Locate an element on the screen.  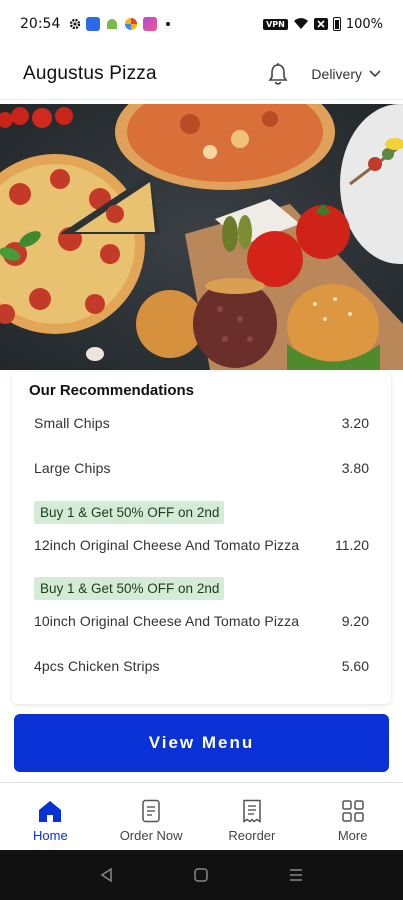
item-price: 9.20 is located at coordinates (355, 620).